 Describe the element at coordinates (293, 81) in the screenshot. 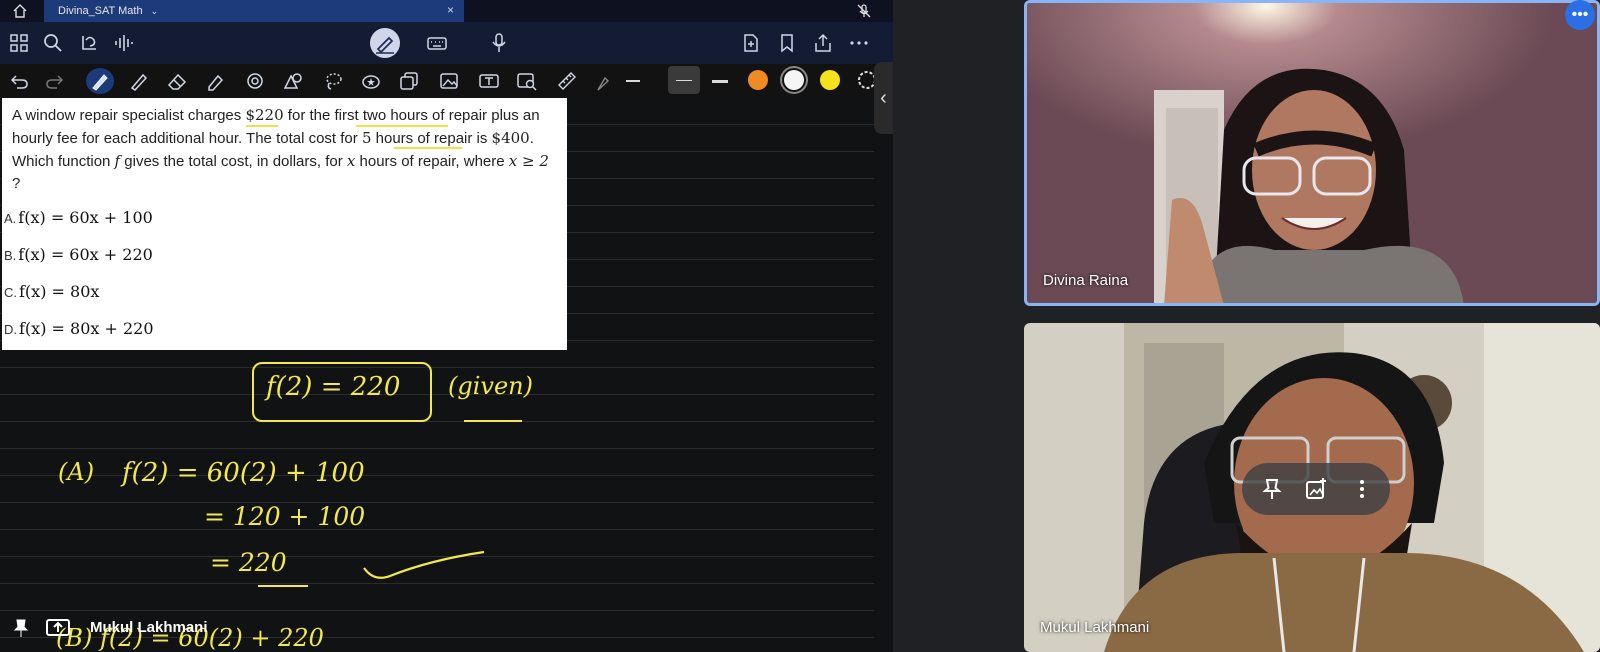

I see `shapes-icon` at that location.